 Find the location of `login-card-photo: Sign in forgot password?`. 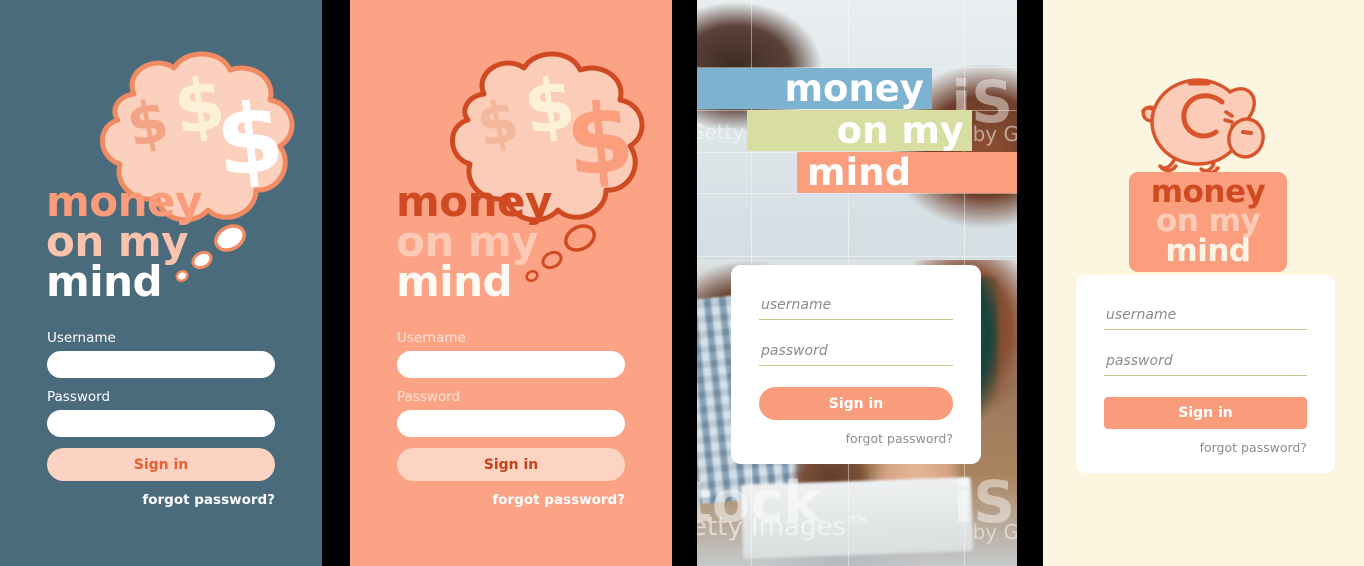

login-card-photo: Sign in forgot password? is located at coordinates (856, 364).